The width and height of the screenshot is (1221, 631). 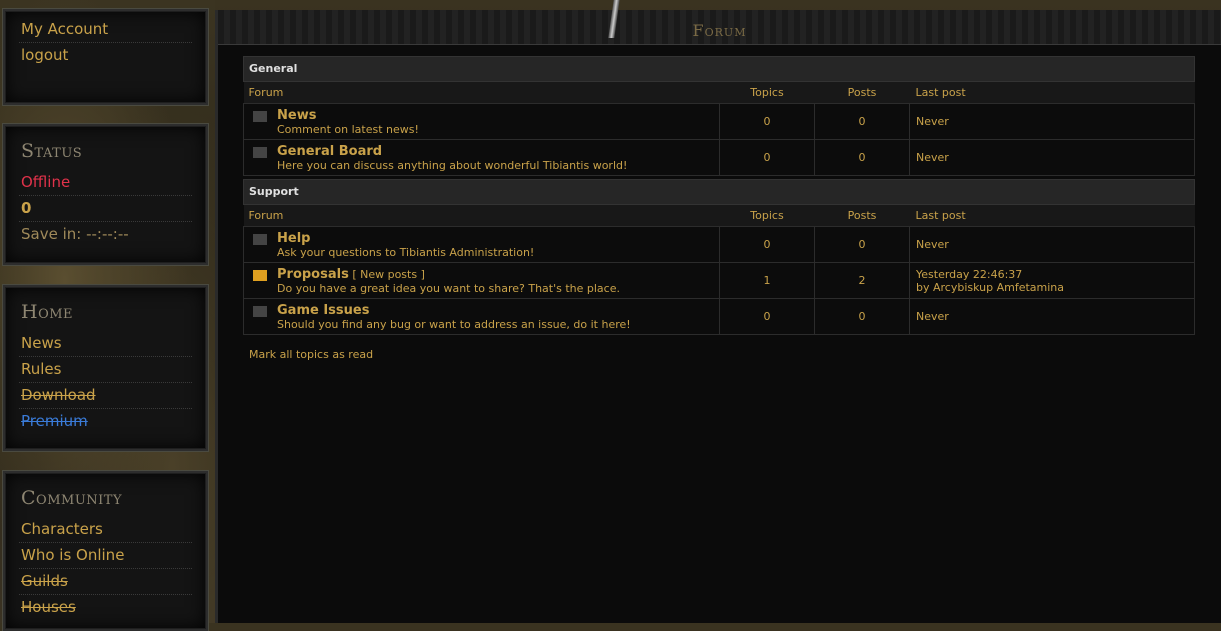 What do you see at coordinates (105, 30) in the screenshot?
I see `my-account-link: My Account` at bounding box center [105, 30].